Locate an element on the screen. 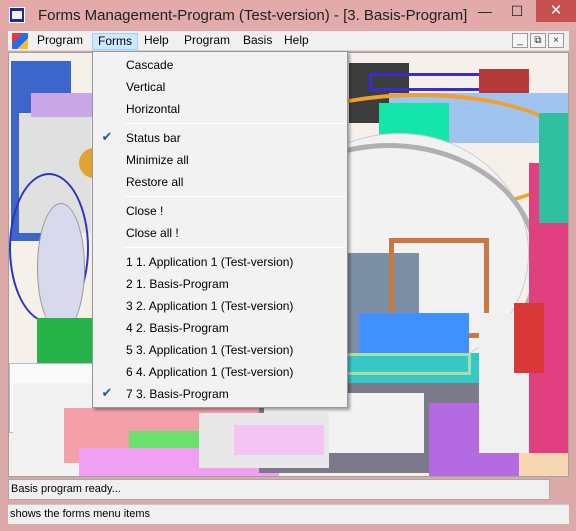 The width and height of the screenshot is (576, 531). minimize-button: — is located at coordinates (485, 11).